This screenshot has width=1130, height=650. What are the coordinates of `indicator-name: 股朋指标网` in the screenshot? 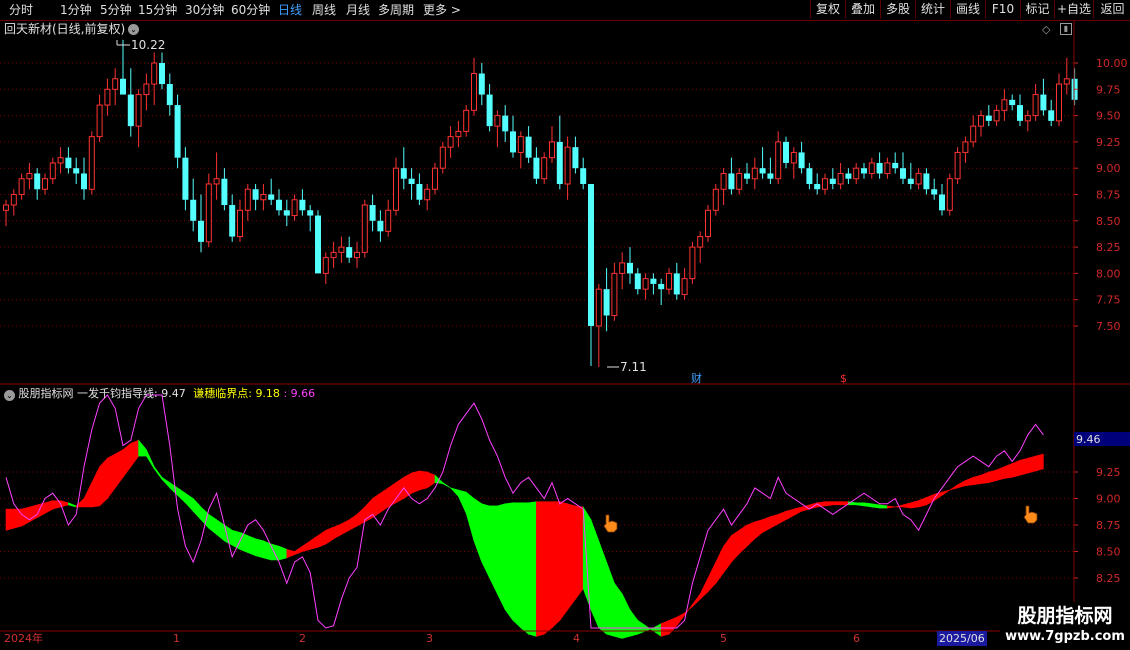 It's located at (46, 393).